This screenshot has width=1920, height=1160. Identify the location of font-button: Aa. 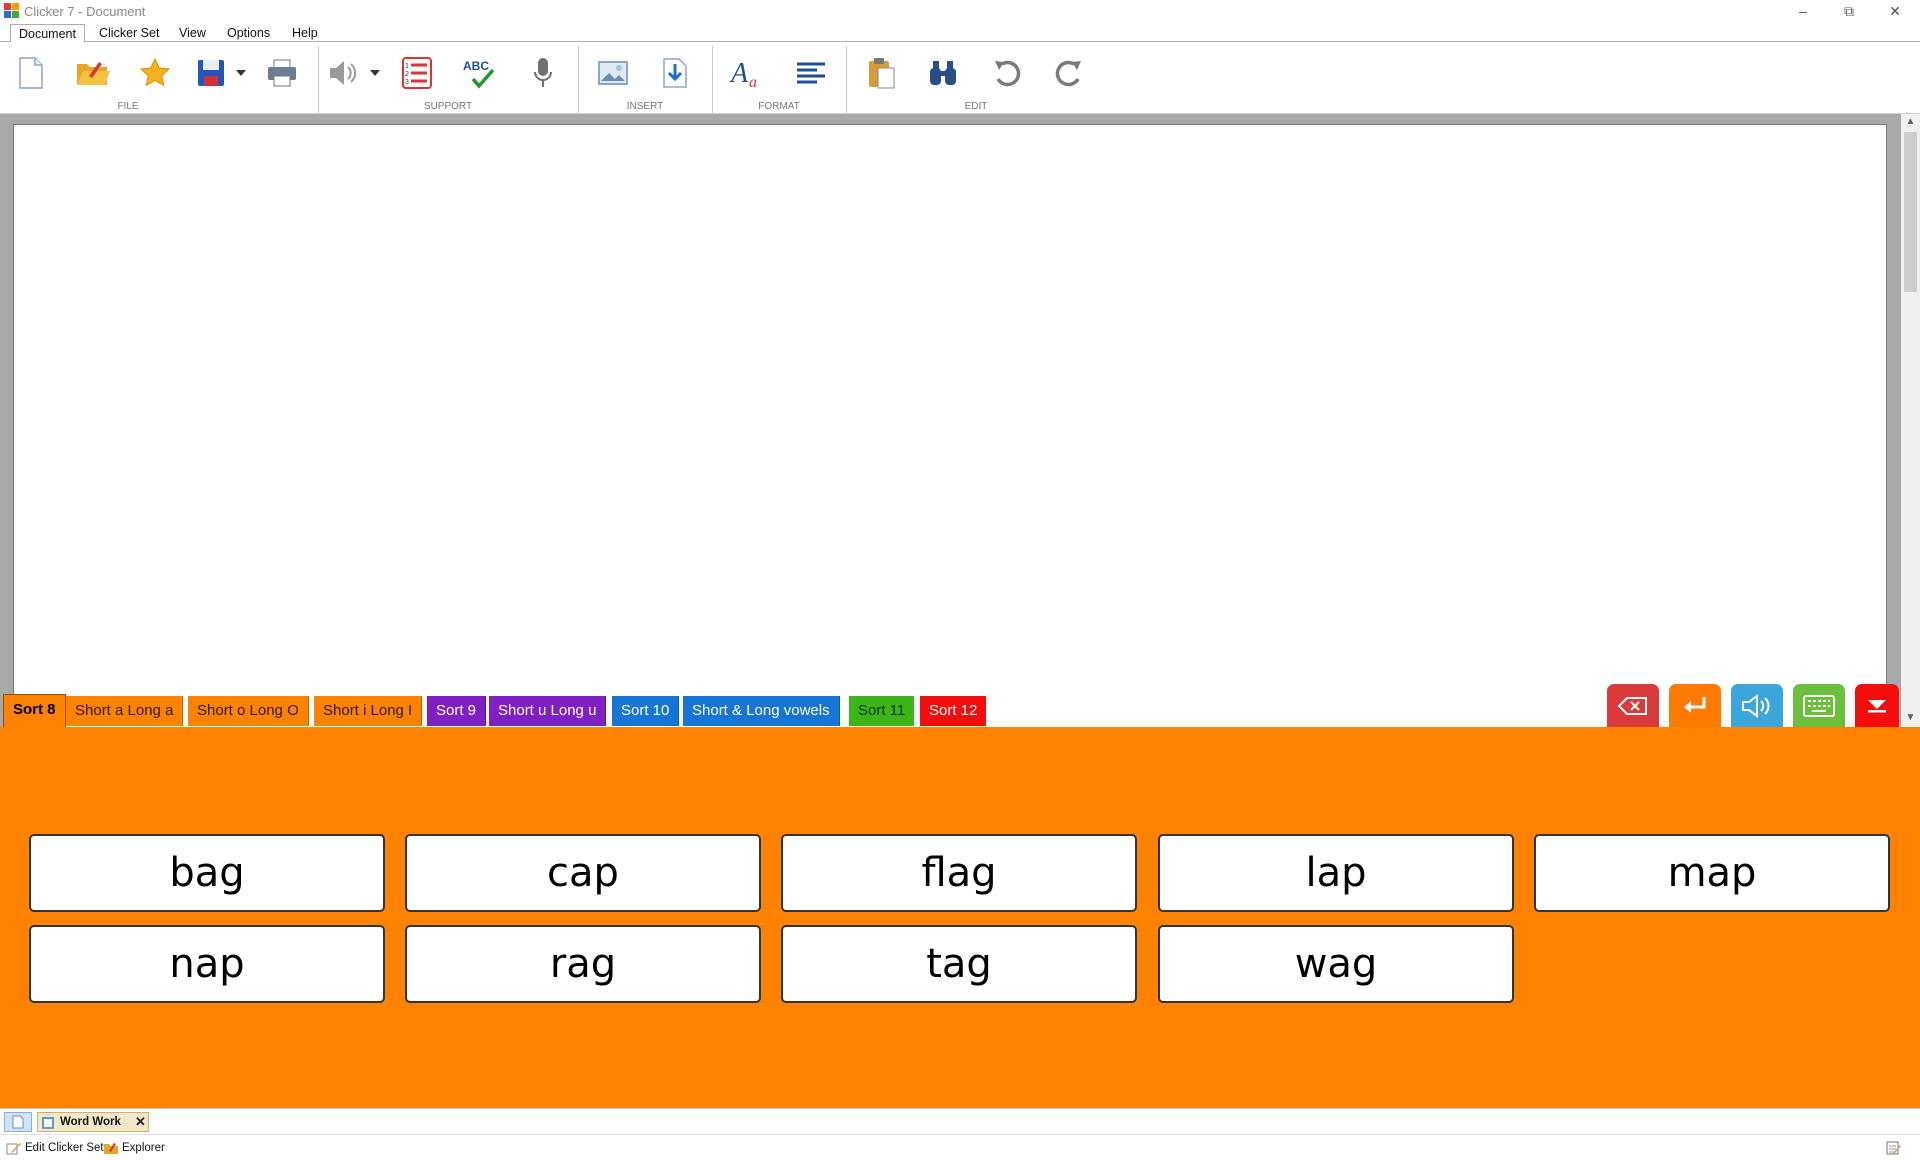
(747, 73).